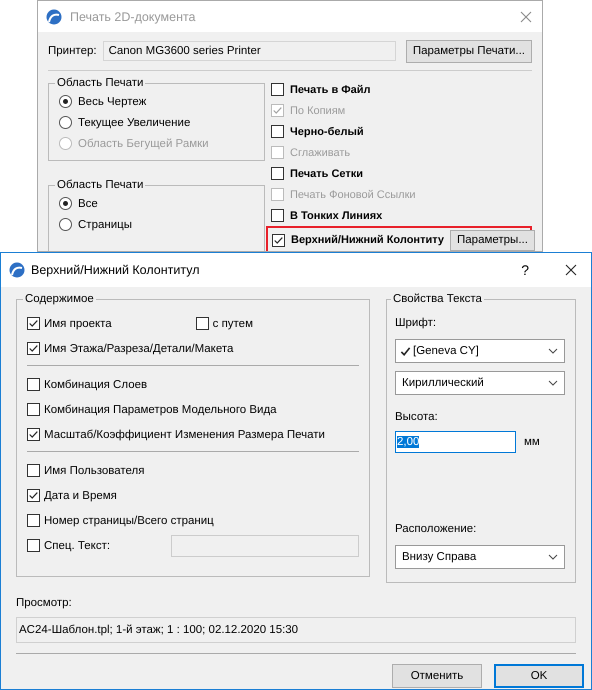 Image resolution: width=592 pixels, height=690 pixels. Describe the element at coordinates (184, 434) in the screenshot. I see `checkbox-label: Масштаб/Коэффициент Изменения Размера Печати` at that location.